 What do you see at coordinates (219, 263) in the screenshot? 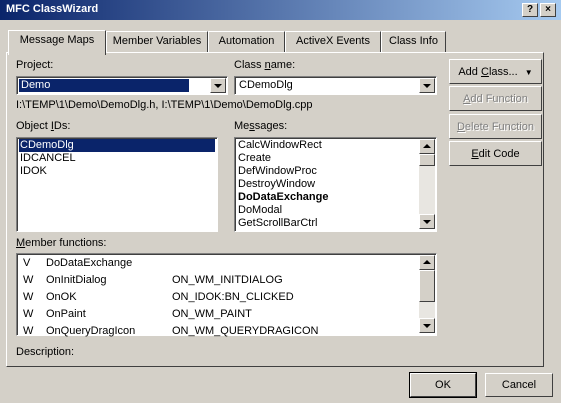
I see `table-row: V DoDataExchange` at bounding box center [219, 263].